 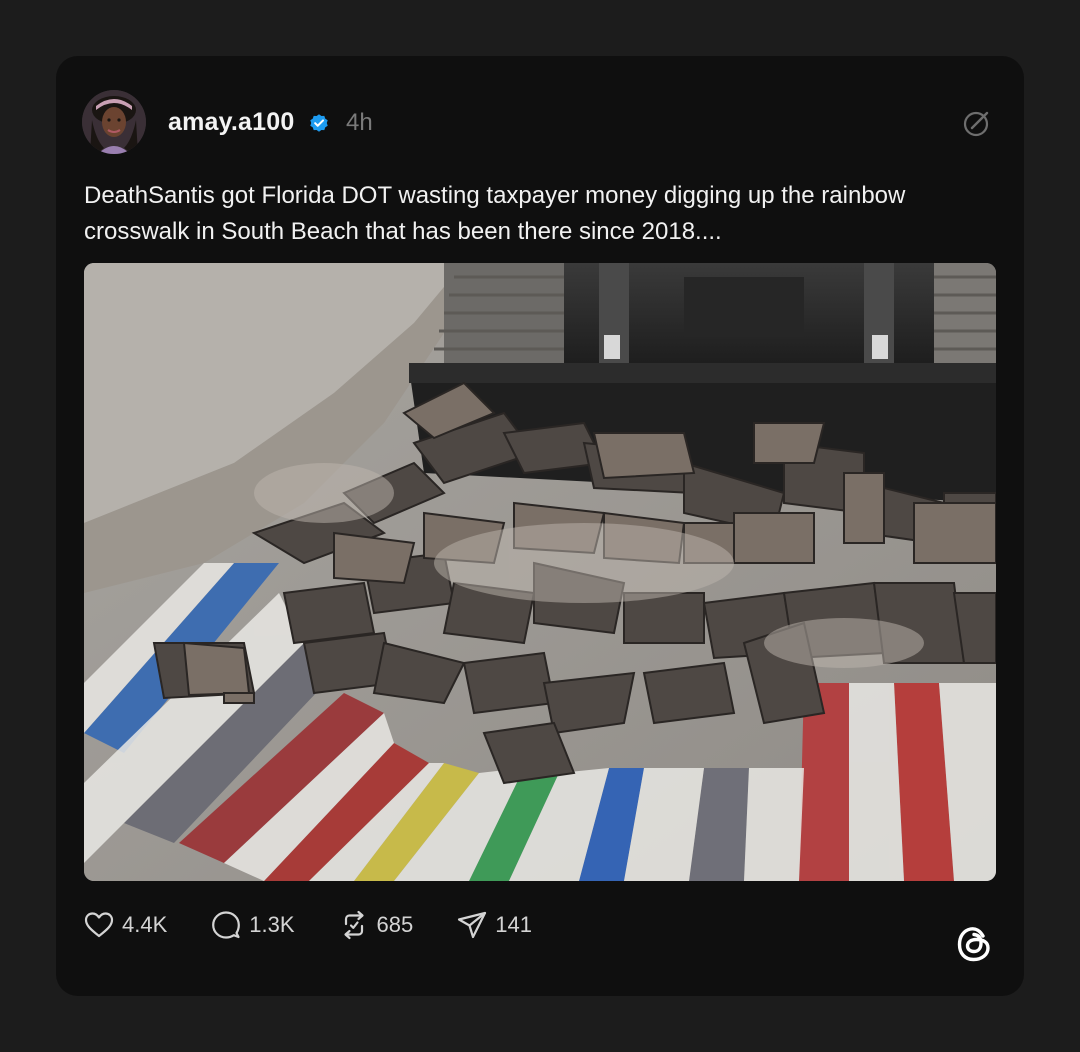 What do you see at coordinates (328, 925) in the screenshot?
I see `post-actions: 4.4K 1.3K 685 141` at bounding box center [328, 925].